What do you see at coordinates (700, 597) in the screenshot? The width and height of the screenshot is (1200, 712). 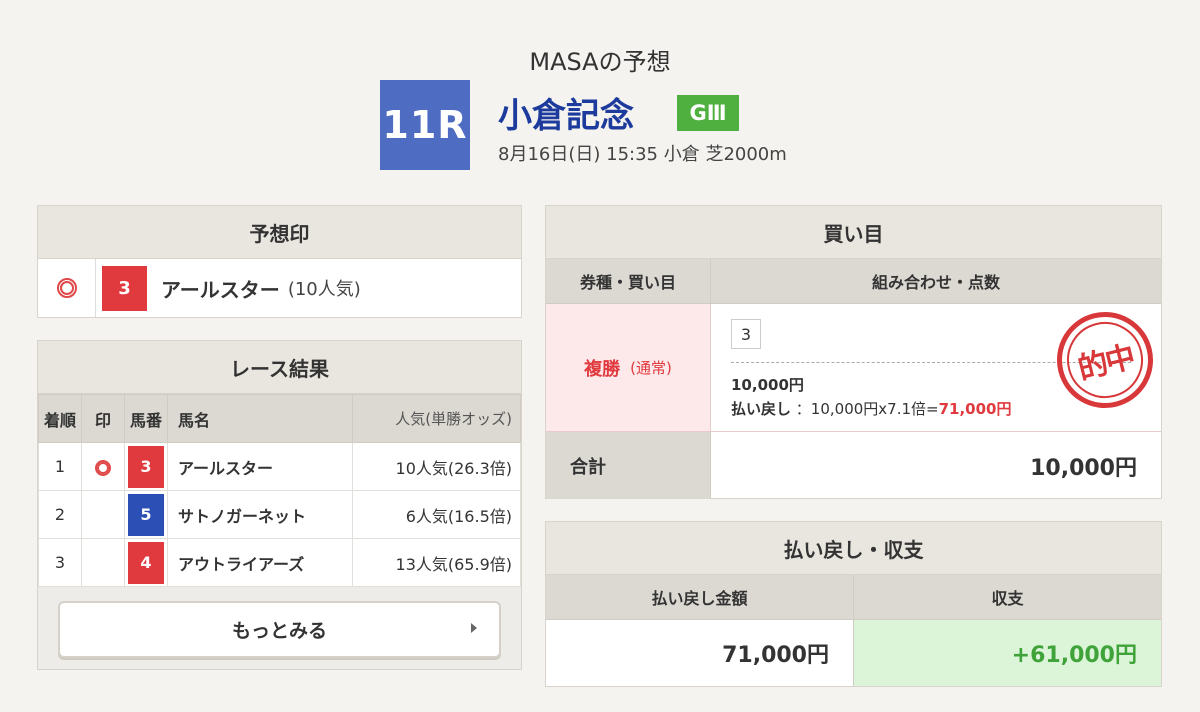 I see `payout-column-amount: 払い戻し金額` at bounding box center [700, 597].